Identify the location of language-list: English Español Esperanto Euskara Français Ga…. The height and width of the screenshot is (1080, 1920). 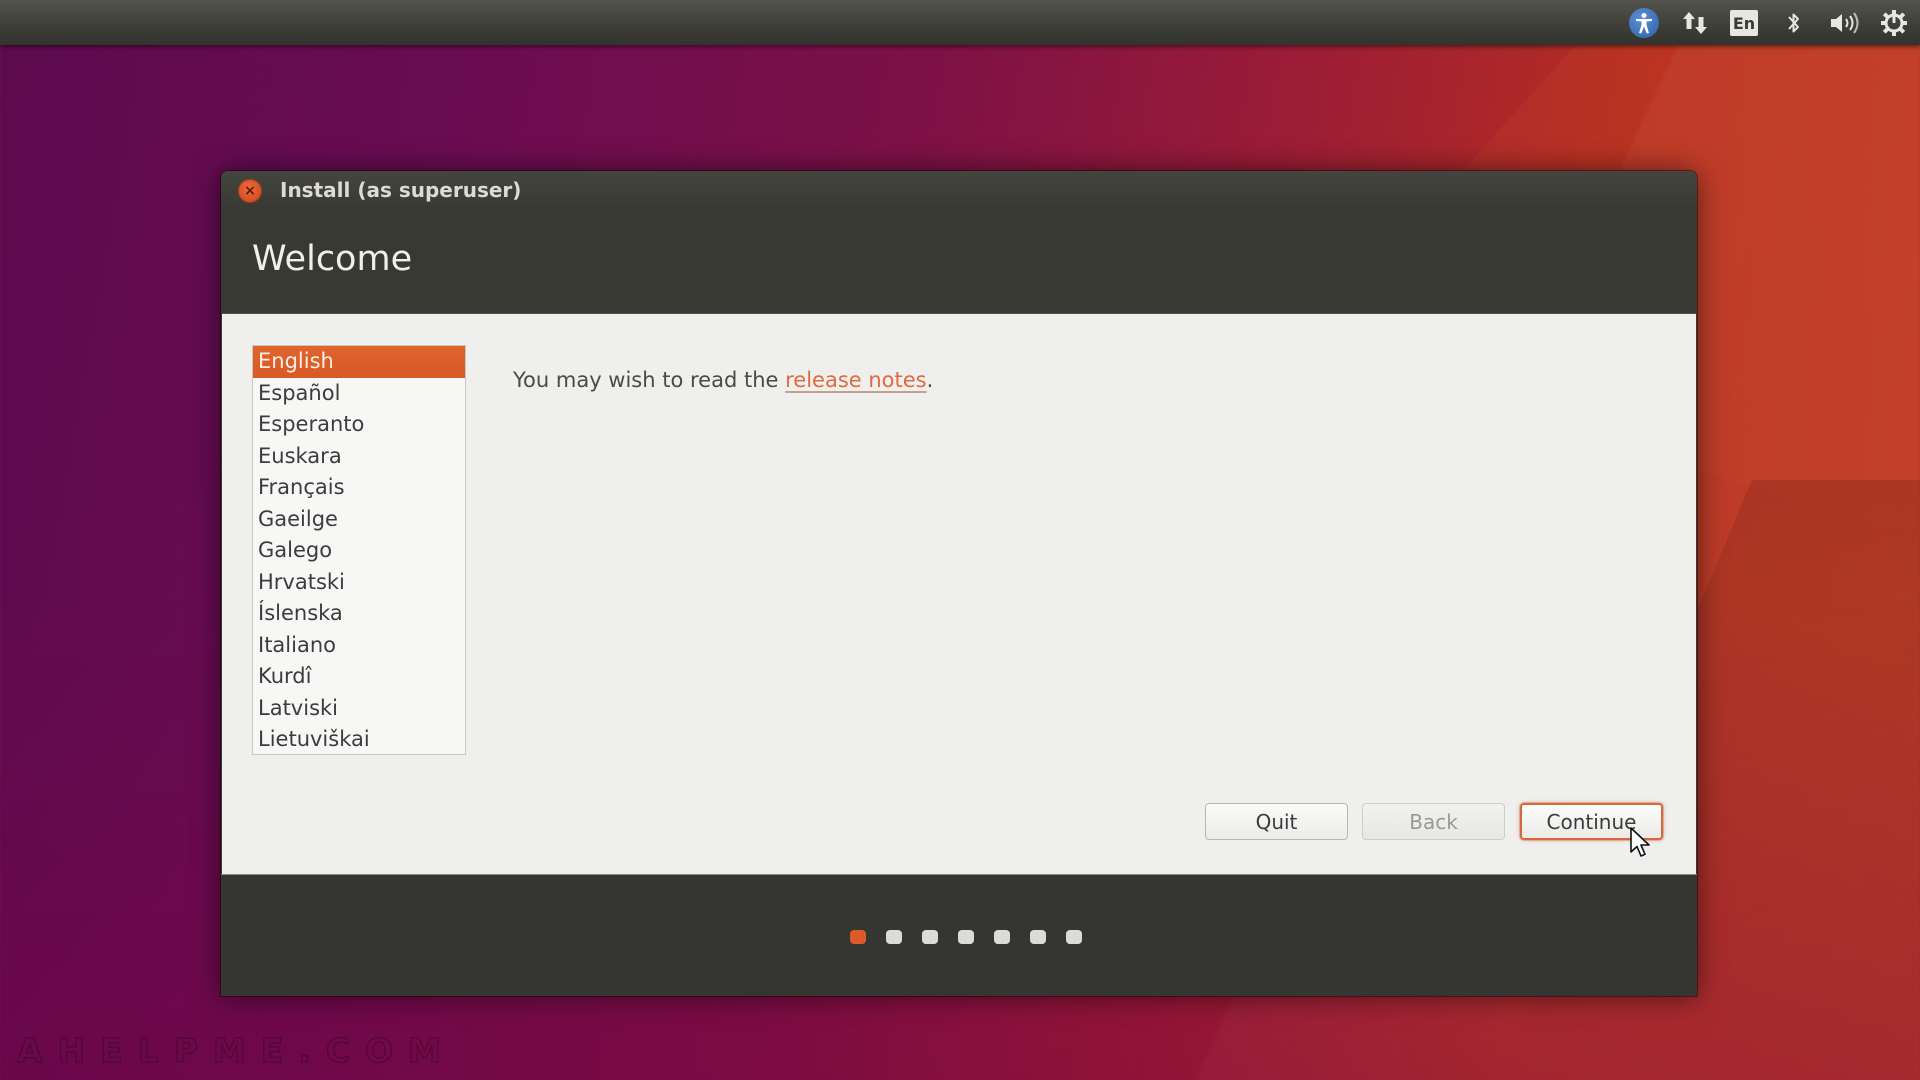
(359, 550).